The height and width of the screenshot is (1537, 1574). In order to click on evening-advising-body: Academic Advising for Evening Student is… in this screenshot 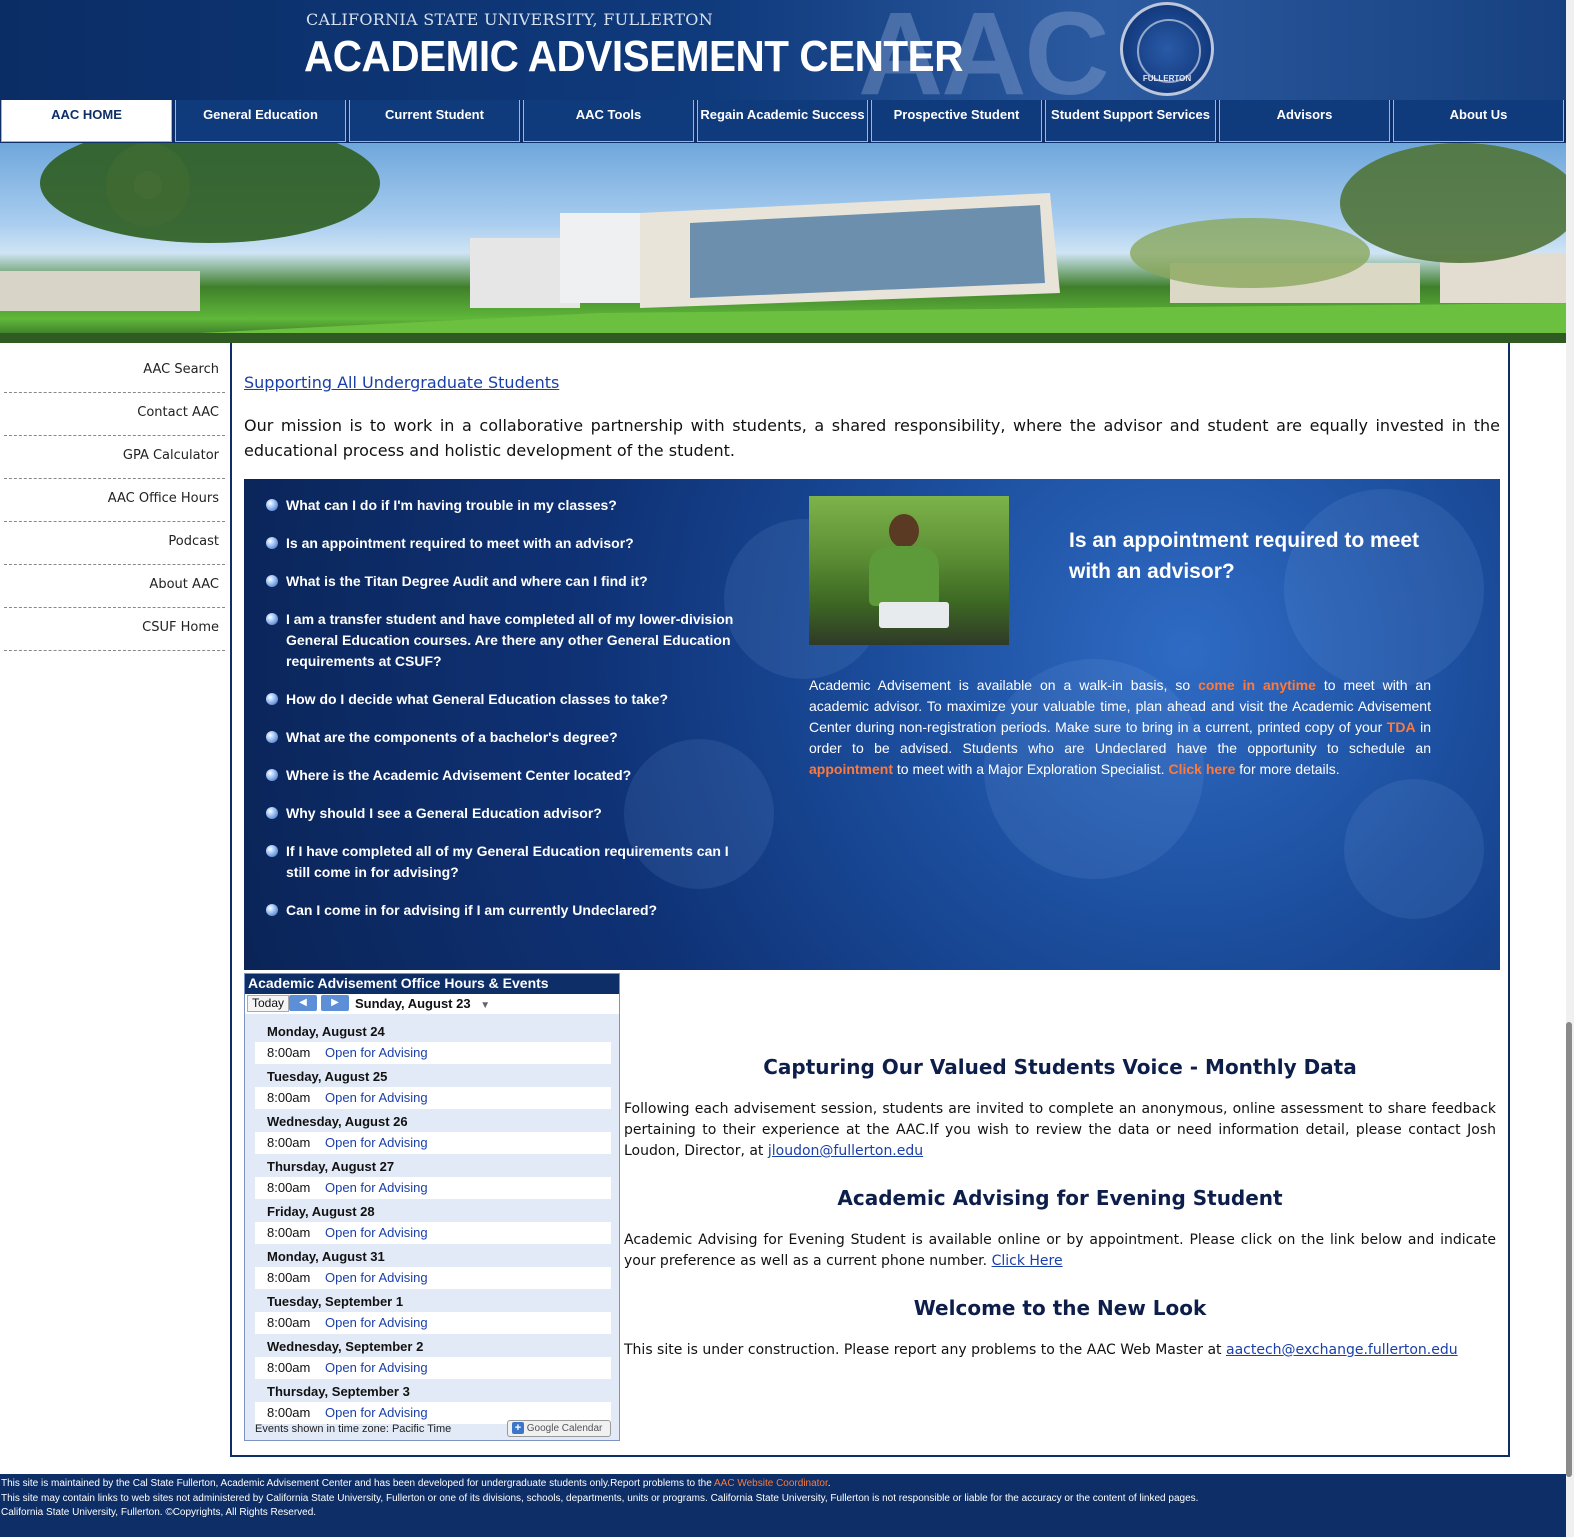, I will do `click(1060, 1251)`.